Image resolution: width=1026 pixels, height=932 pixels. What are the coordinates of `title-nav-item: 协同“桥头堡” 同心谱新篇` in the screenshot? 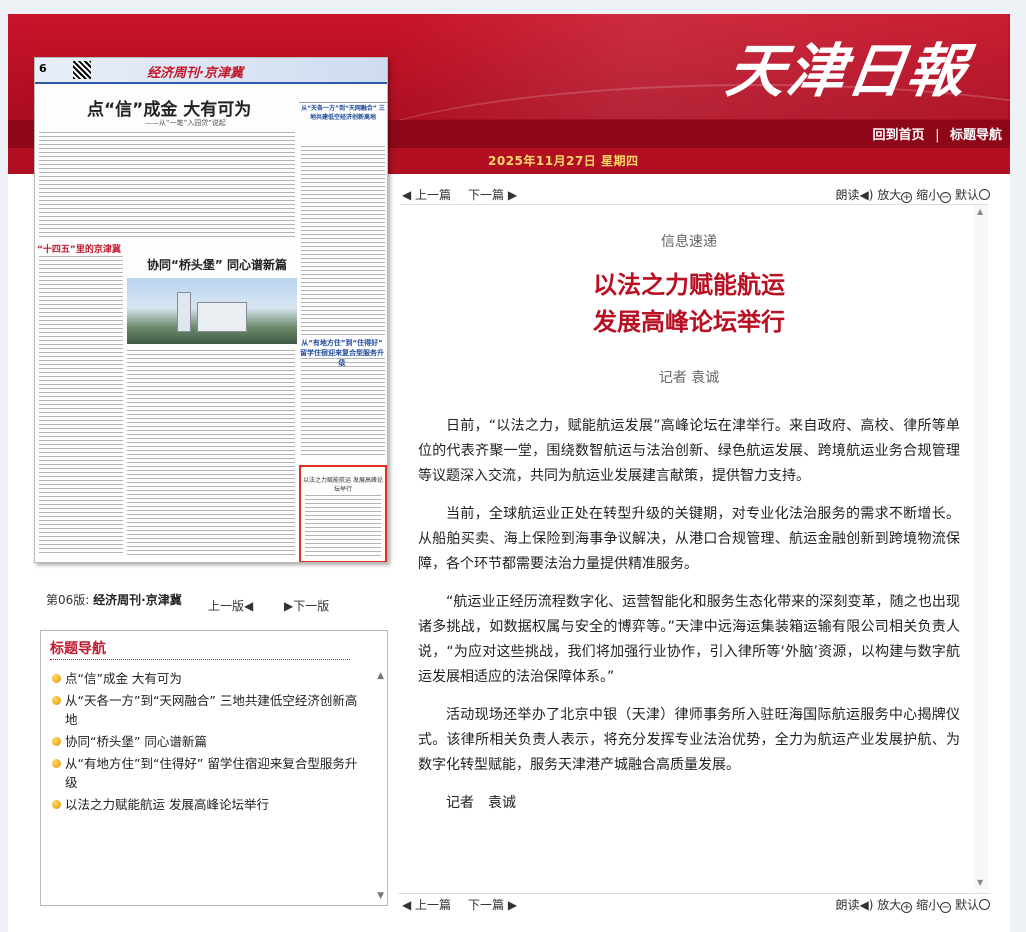 It's located at (210, 741).